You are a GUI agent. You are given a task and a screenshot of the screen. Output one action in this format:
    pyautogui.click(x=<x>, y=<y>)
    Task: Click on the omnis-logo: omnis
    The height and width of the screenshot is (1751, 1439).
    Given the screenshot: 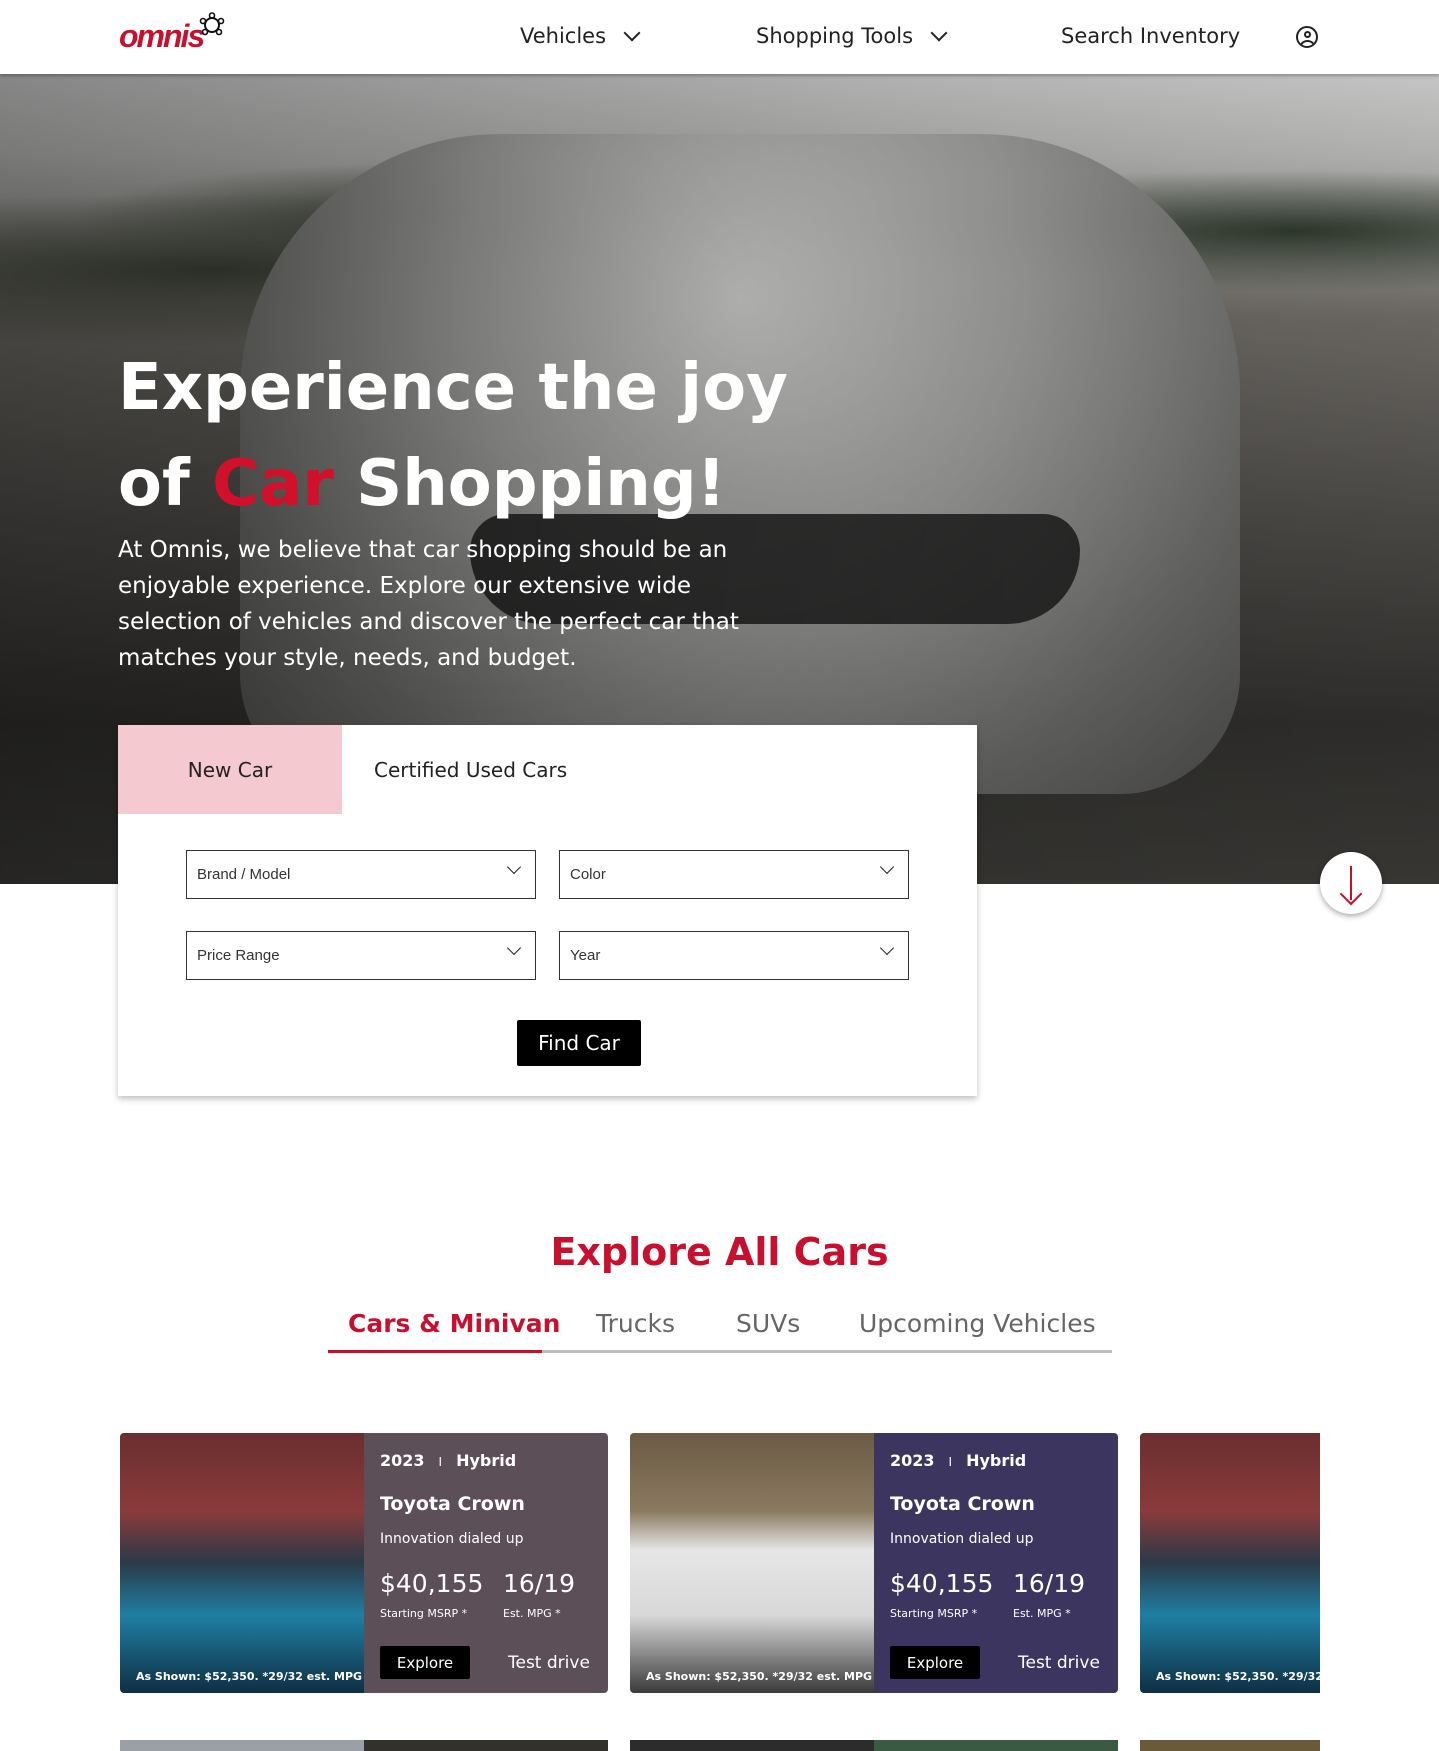 What is the action you would take?
    pyautogui.click(x=172, y=35)
    